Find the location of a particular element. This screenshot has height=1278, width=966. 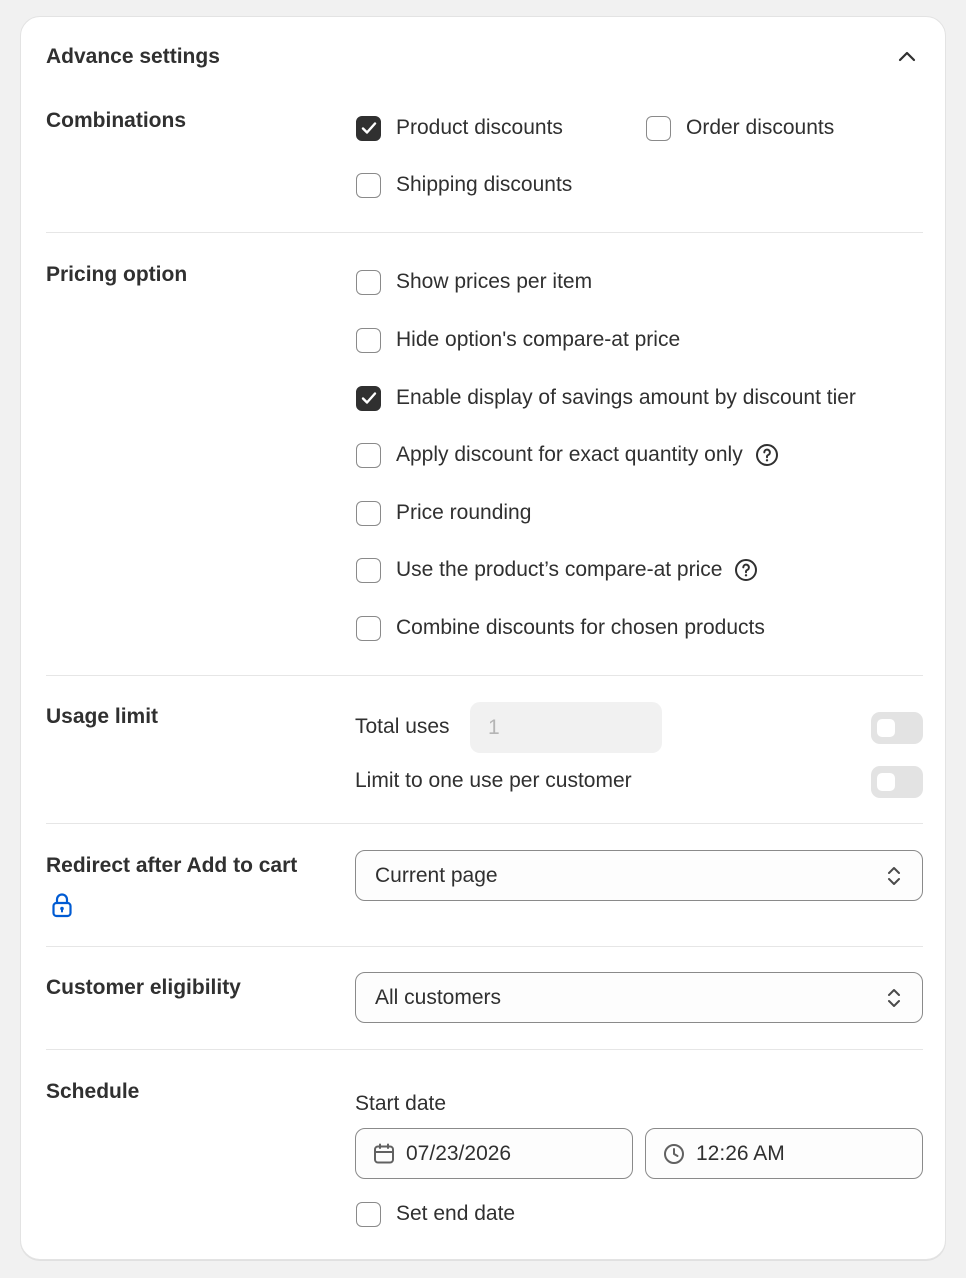

chevron-up-icon is located at coordinates (907, 56).